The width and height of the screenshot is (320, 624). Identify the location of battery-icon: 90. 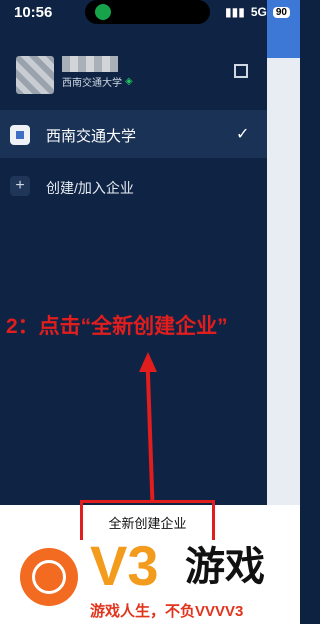
(281, 12).